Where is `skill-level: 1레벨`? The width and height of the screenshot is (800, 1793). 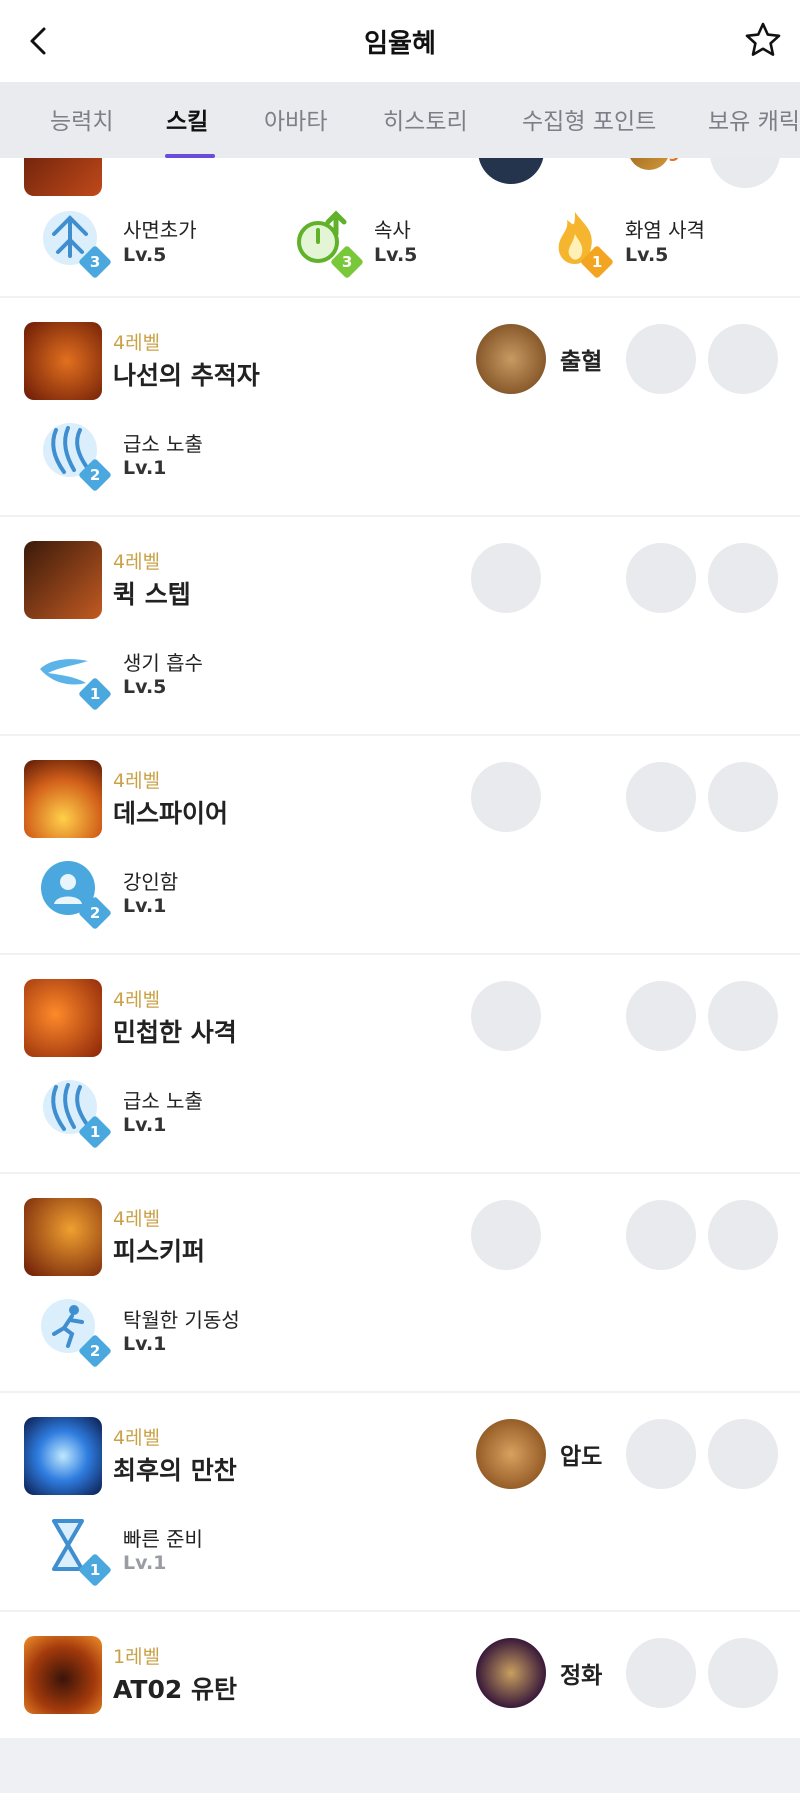 skill-level: 1레벨 is located at coordinates (137, 1657).